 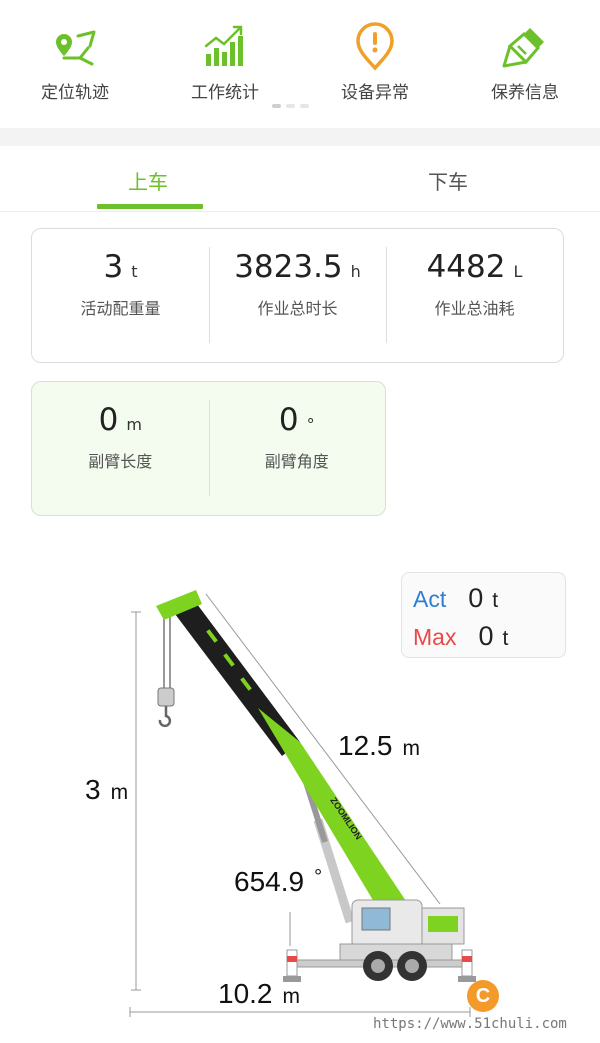 I want to click on nav-item-work-stats: 工作统计, so click(x=225, y=64).